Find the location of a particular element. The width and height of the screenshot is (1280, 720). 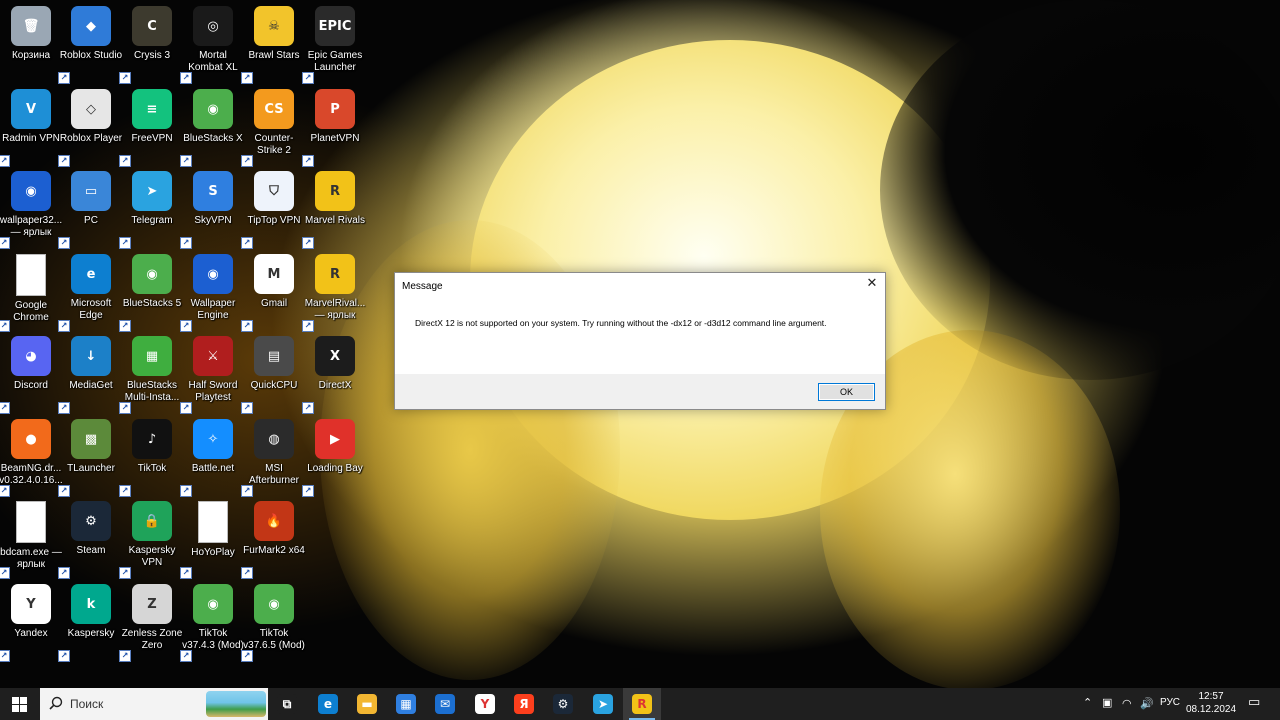

telegram-icon: ➤ is located at coordinates (603, 704).